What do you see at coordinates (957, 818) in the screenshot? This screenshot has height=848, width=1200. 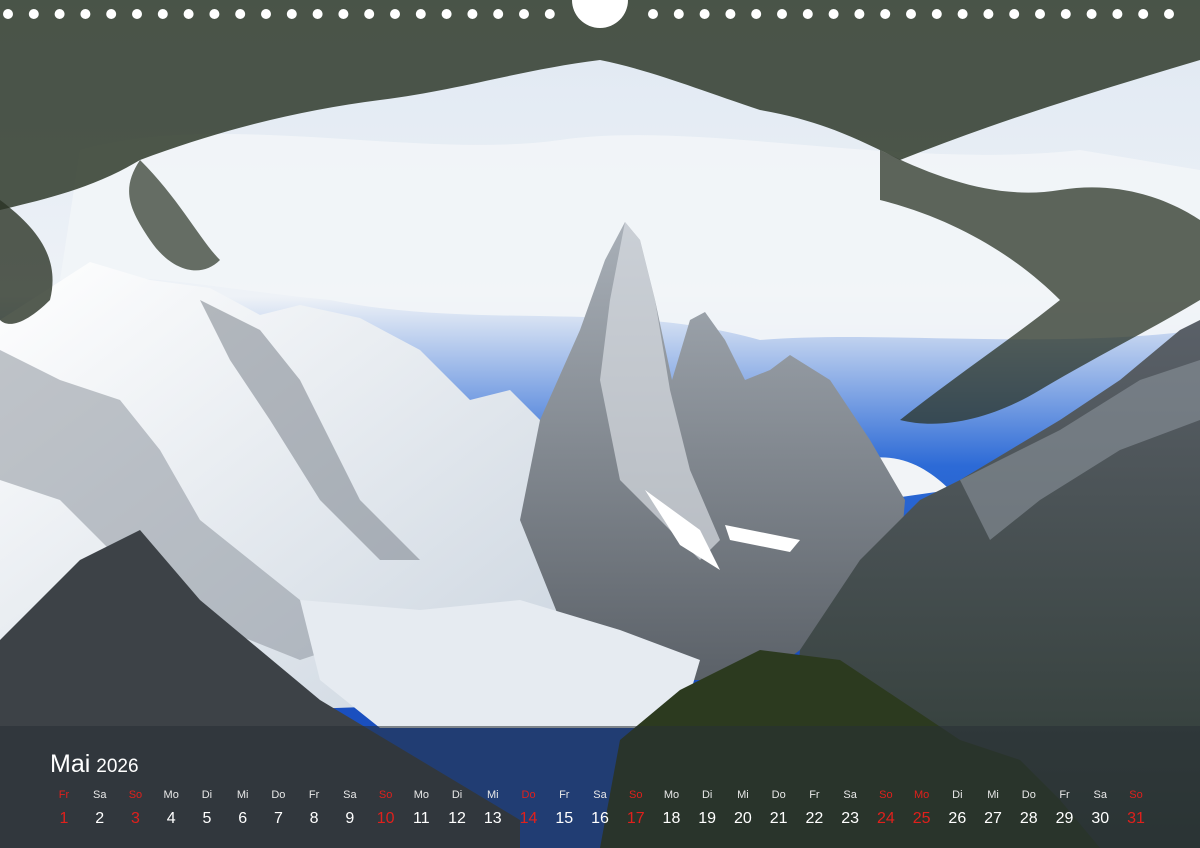 I see `day-number: 26` at bounding box center [957, 818].